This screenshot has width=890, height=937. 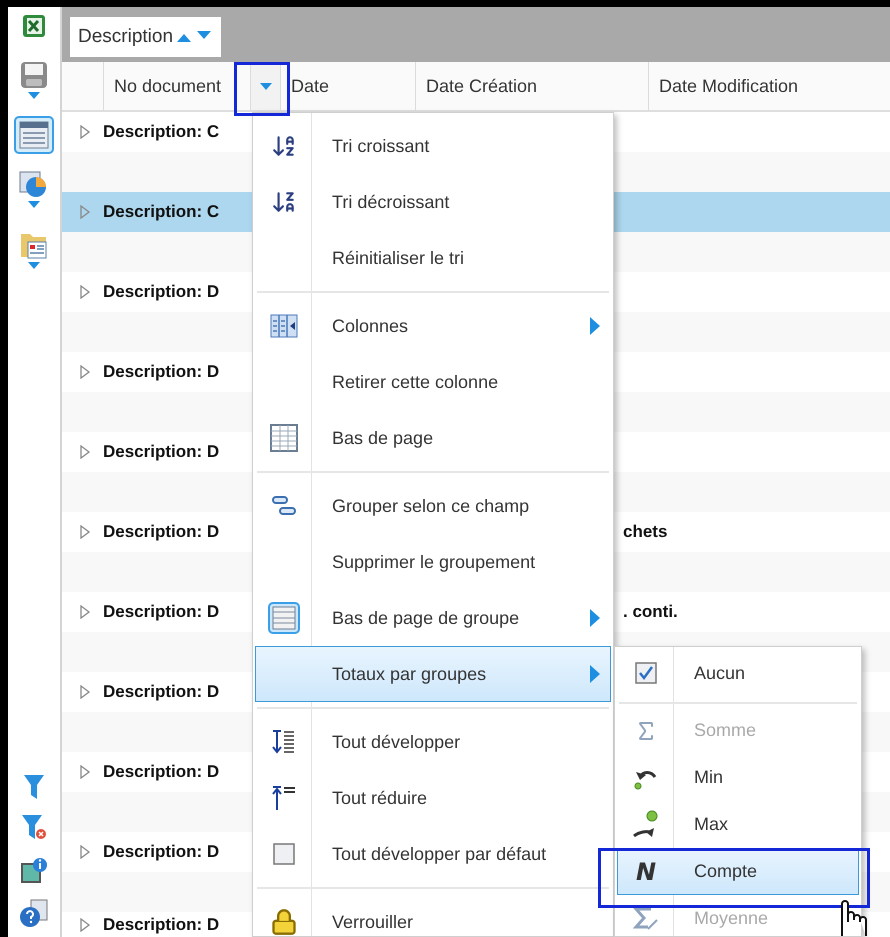 What do you see at coordinates (650, 612) in the screenshot?
I see `row-text: . conti.` at bounding box center [650, 612].